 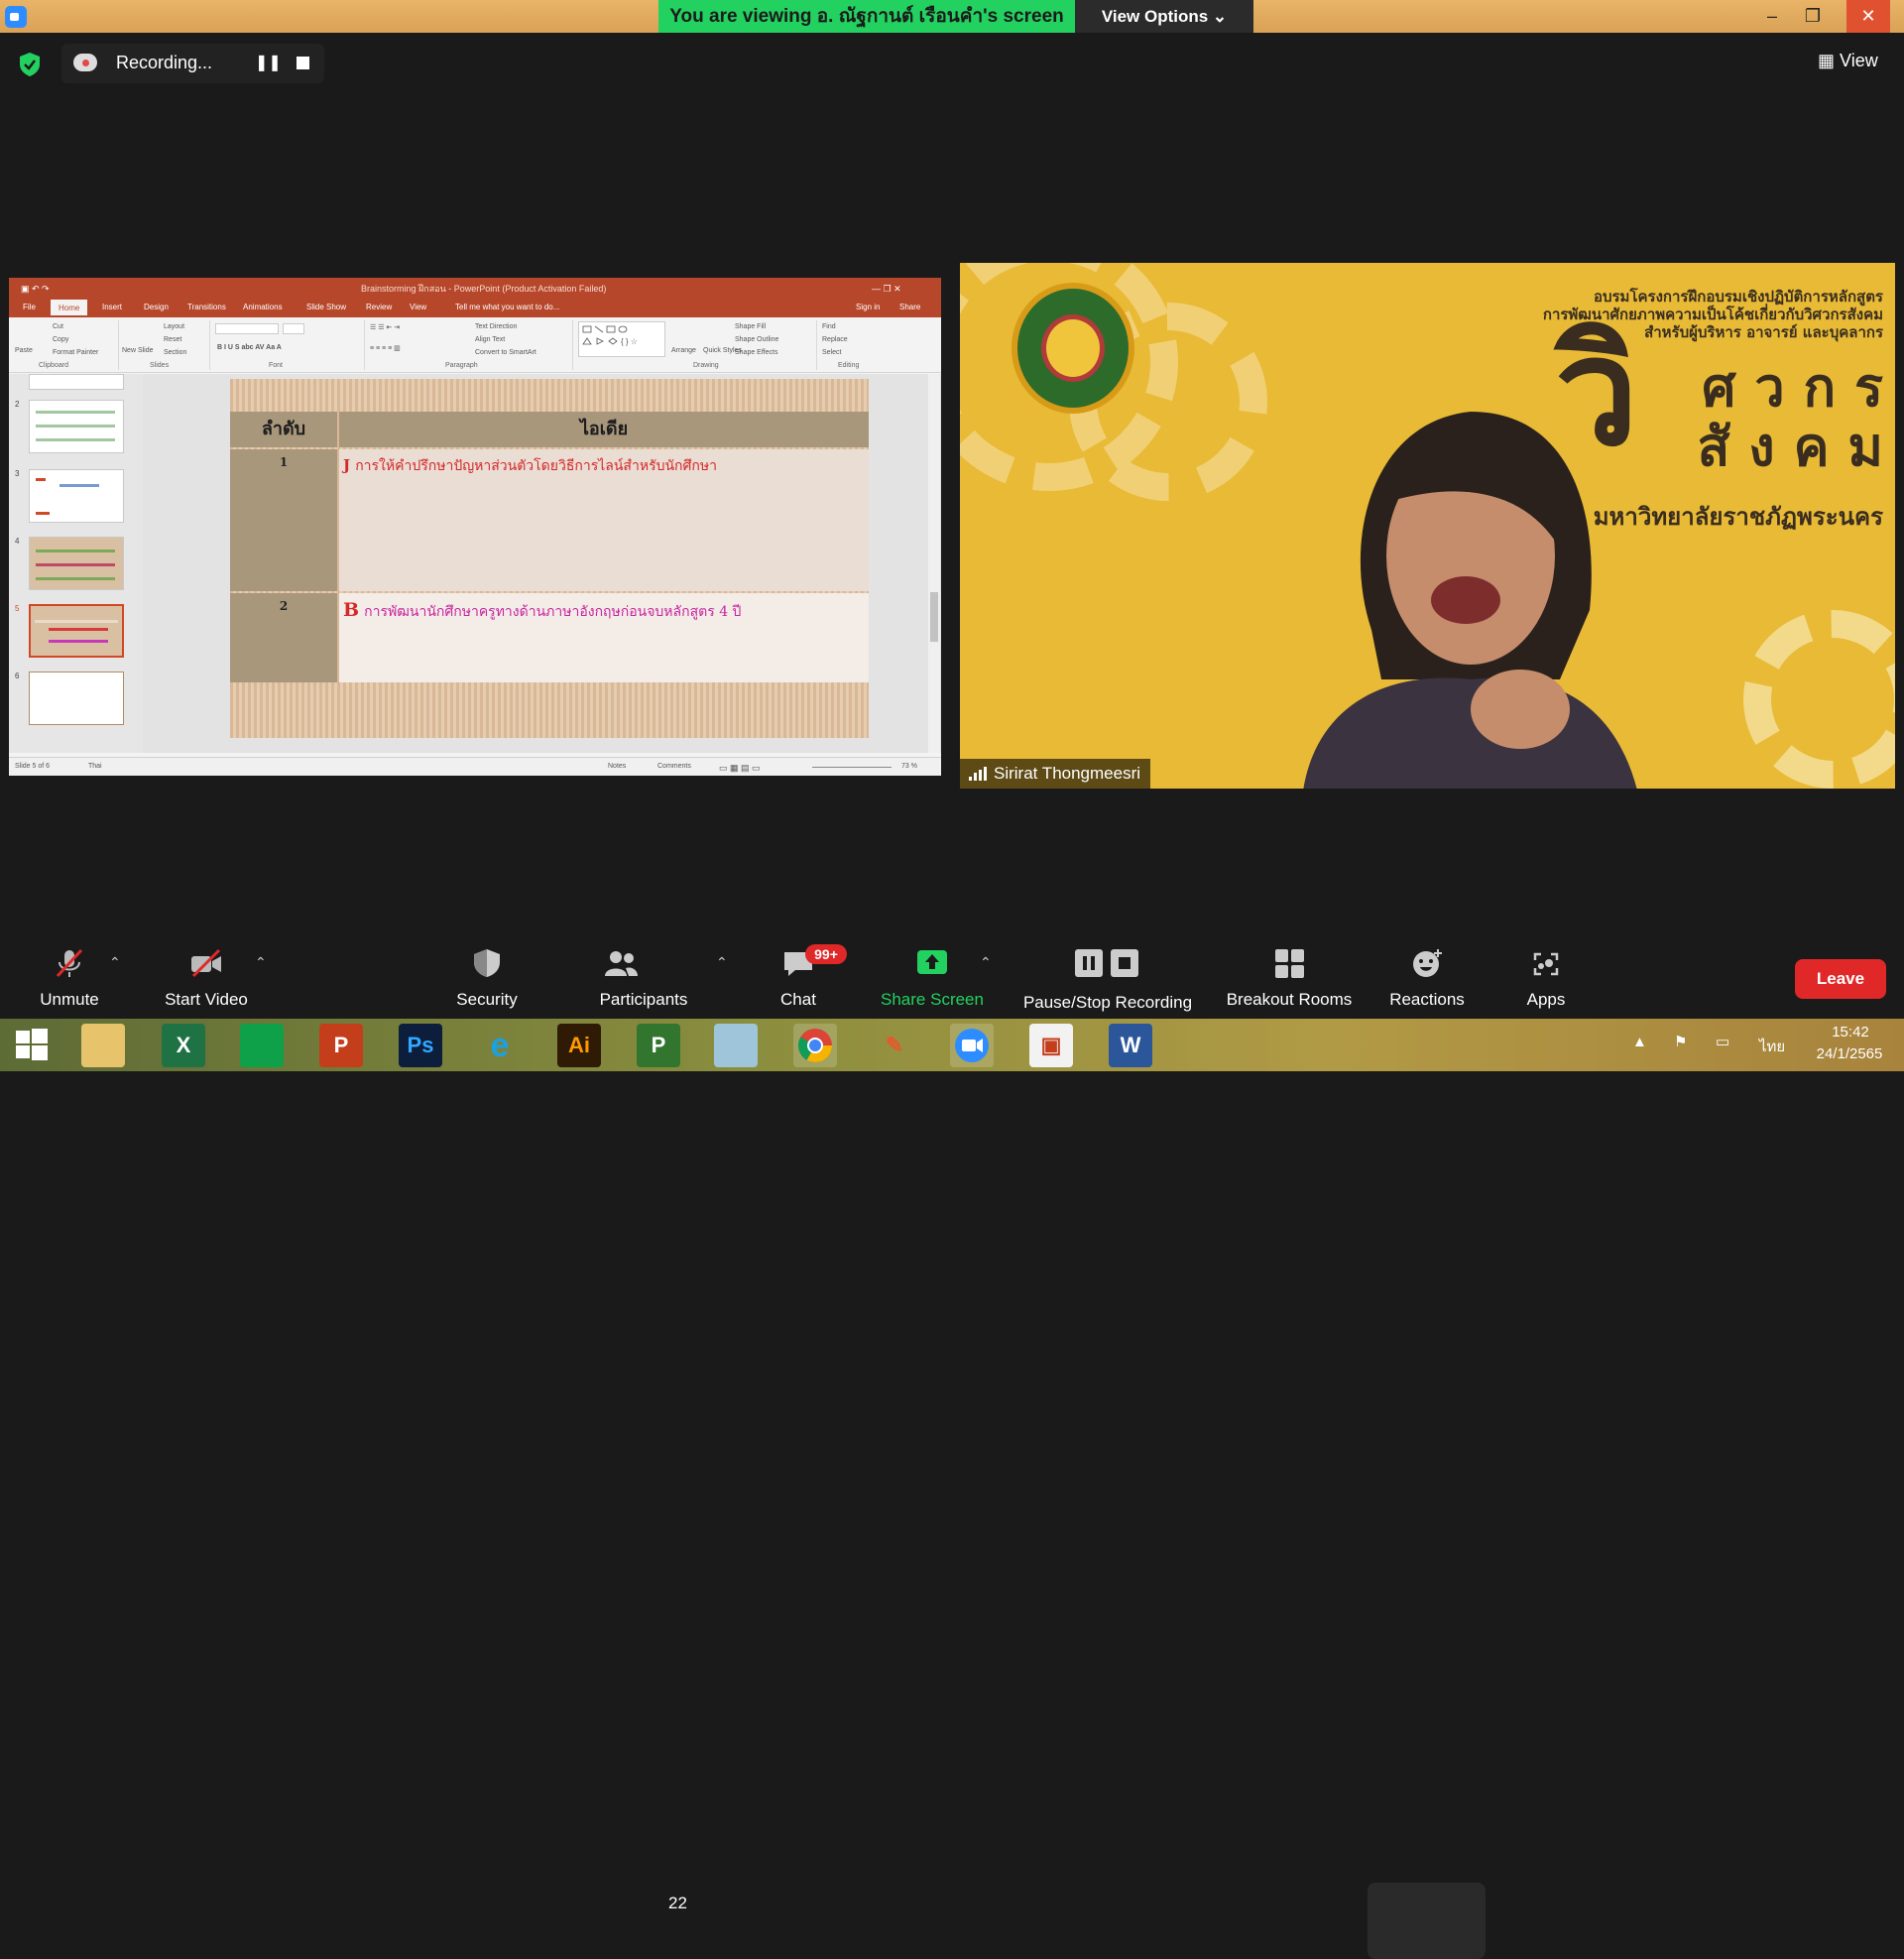 I want to click on new-slide-button: New Slide, so click(x=138, y=350).